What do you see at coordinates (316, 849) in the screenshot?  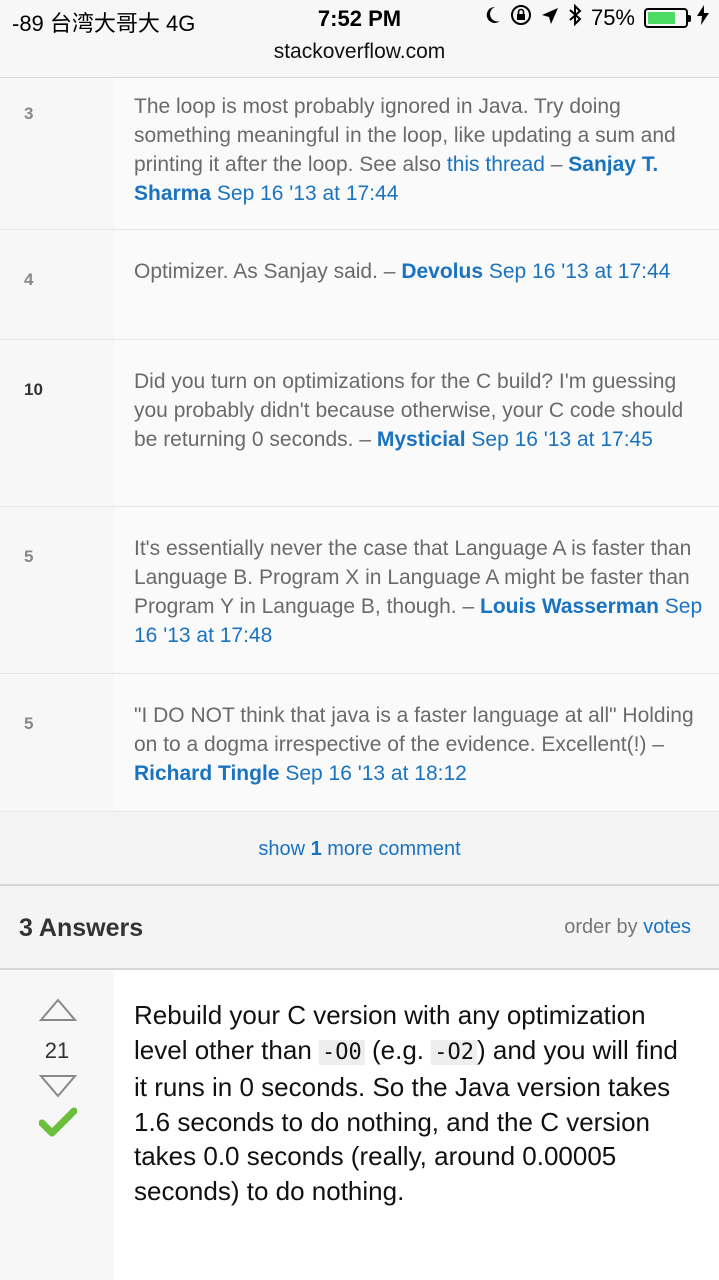 I see `show-more-count: 1` at bounding box center [316, 849].